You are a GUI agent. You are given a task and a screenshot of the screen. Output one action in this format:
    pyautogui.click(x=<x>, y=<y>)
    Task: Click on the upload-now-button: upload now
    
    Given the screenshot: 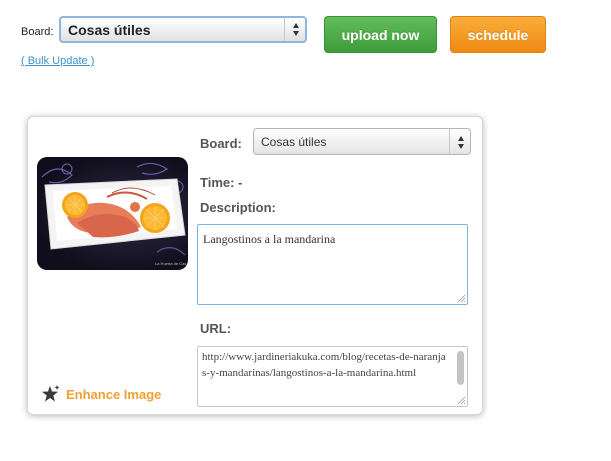 What is the action you would take?
    pyautogui.click(x=380, y=34)
    